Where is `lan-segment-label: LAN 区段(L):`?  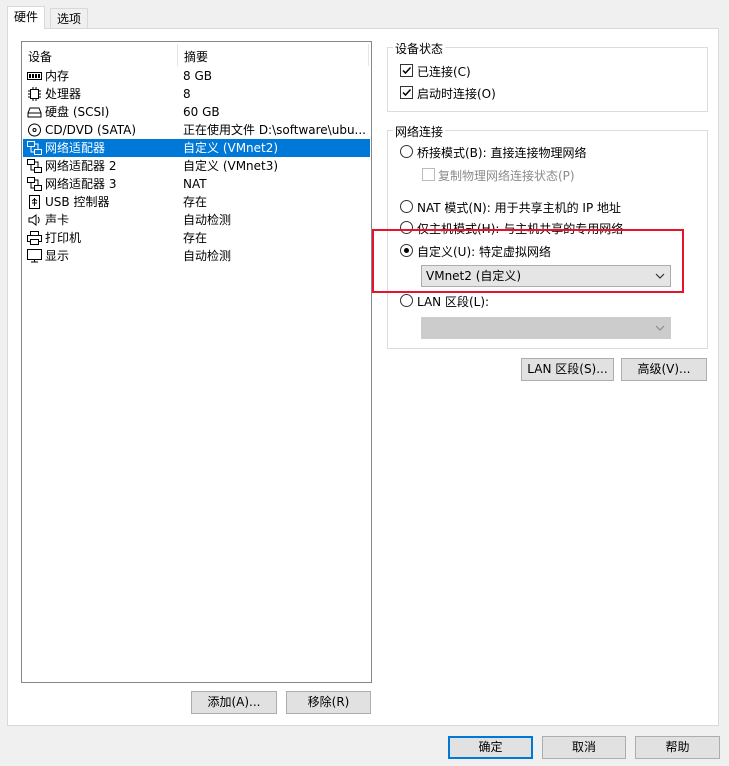 lan-segment-label: LAN 区段(L): is located at coordinates (453, 301).